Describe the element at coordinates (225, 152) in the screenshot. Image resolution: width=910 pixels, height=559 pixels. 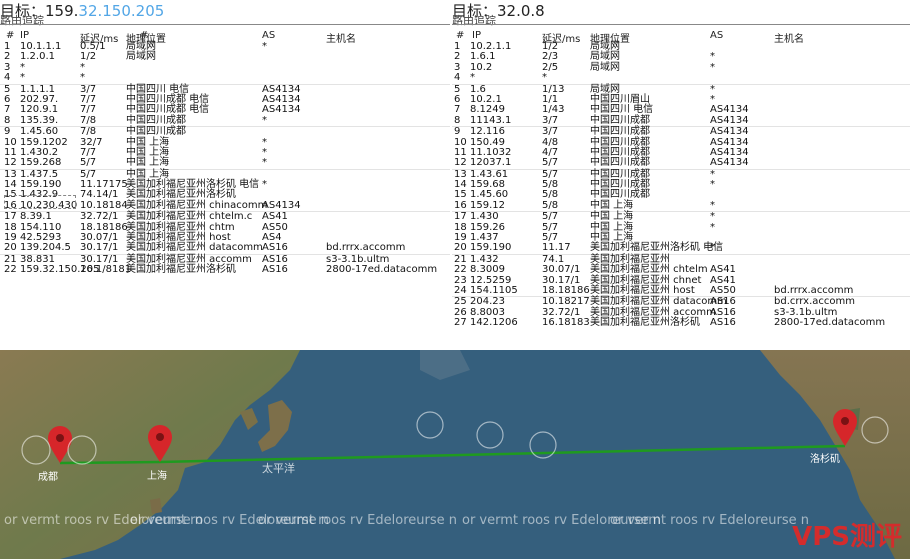
I see `table-row: 11 1.430.2 7/7 中国 上海 *` at that location.